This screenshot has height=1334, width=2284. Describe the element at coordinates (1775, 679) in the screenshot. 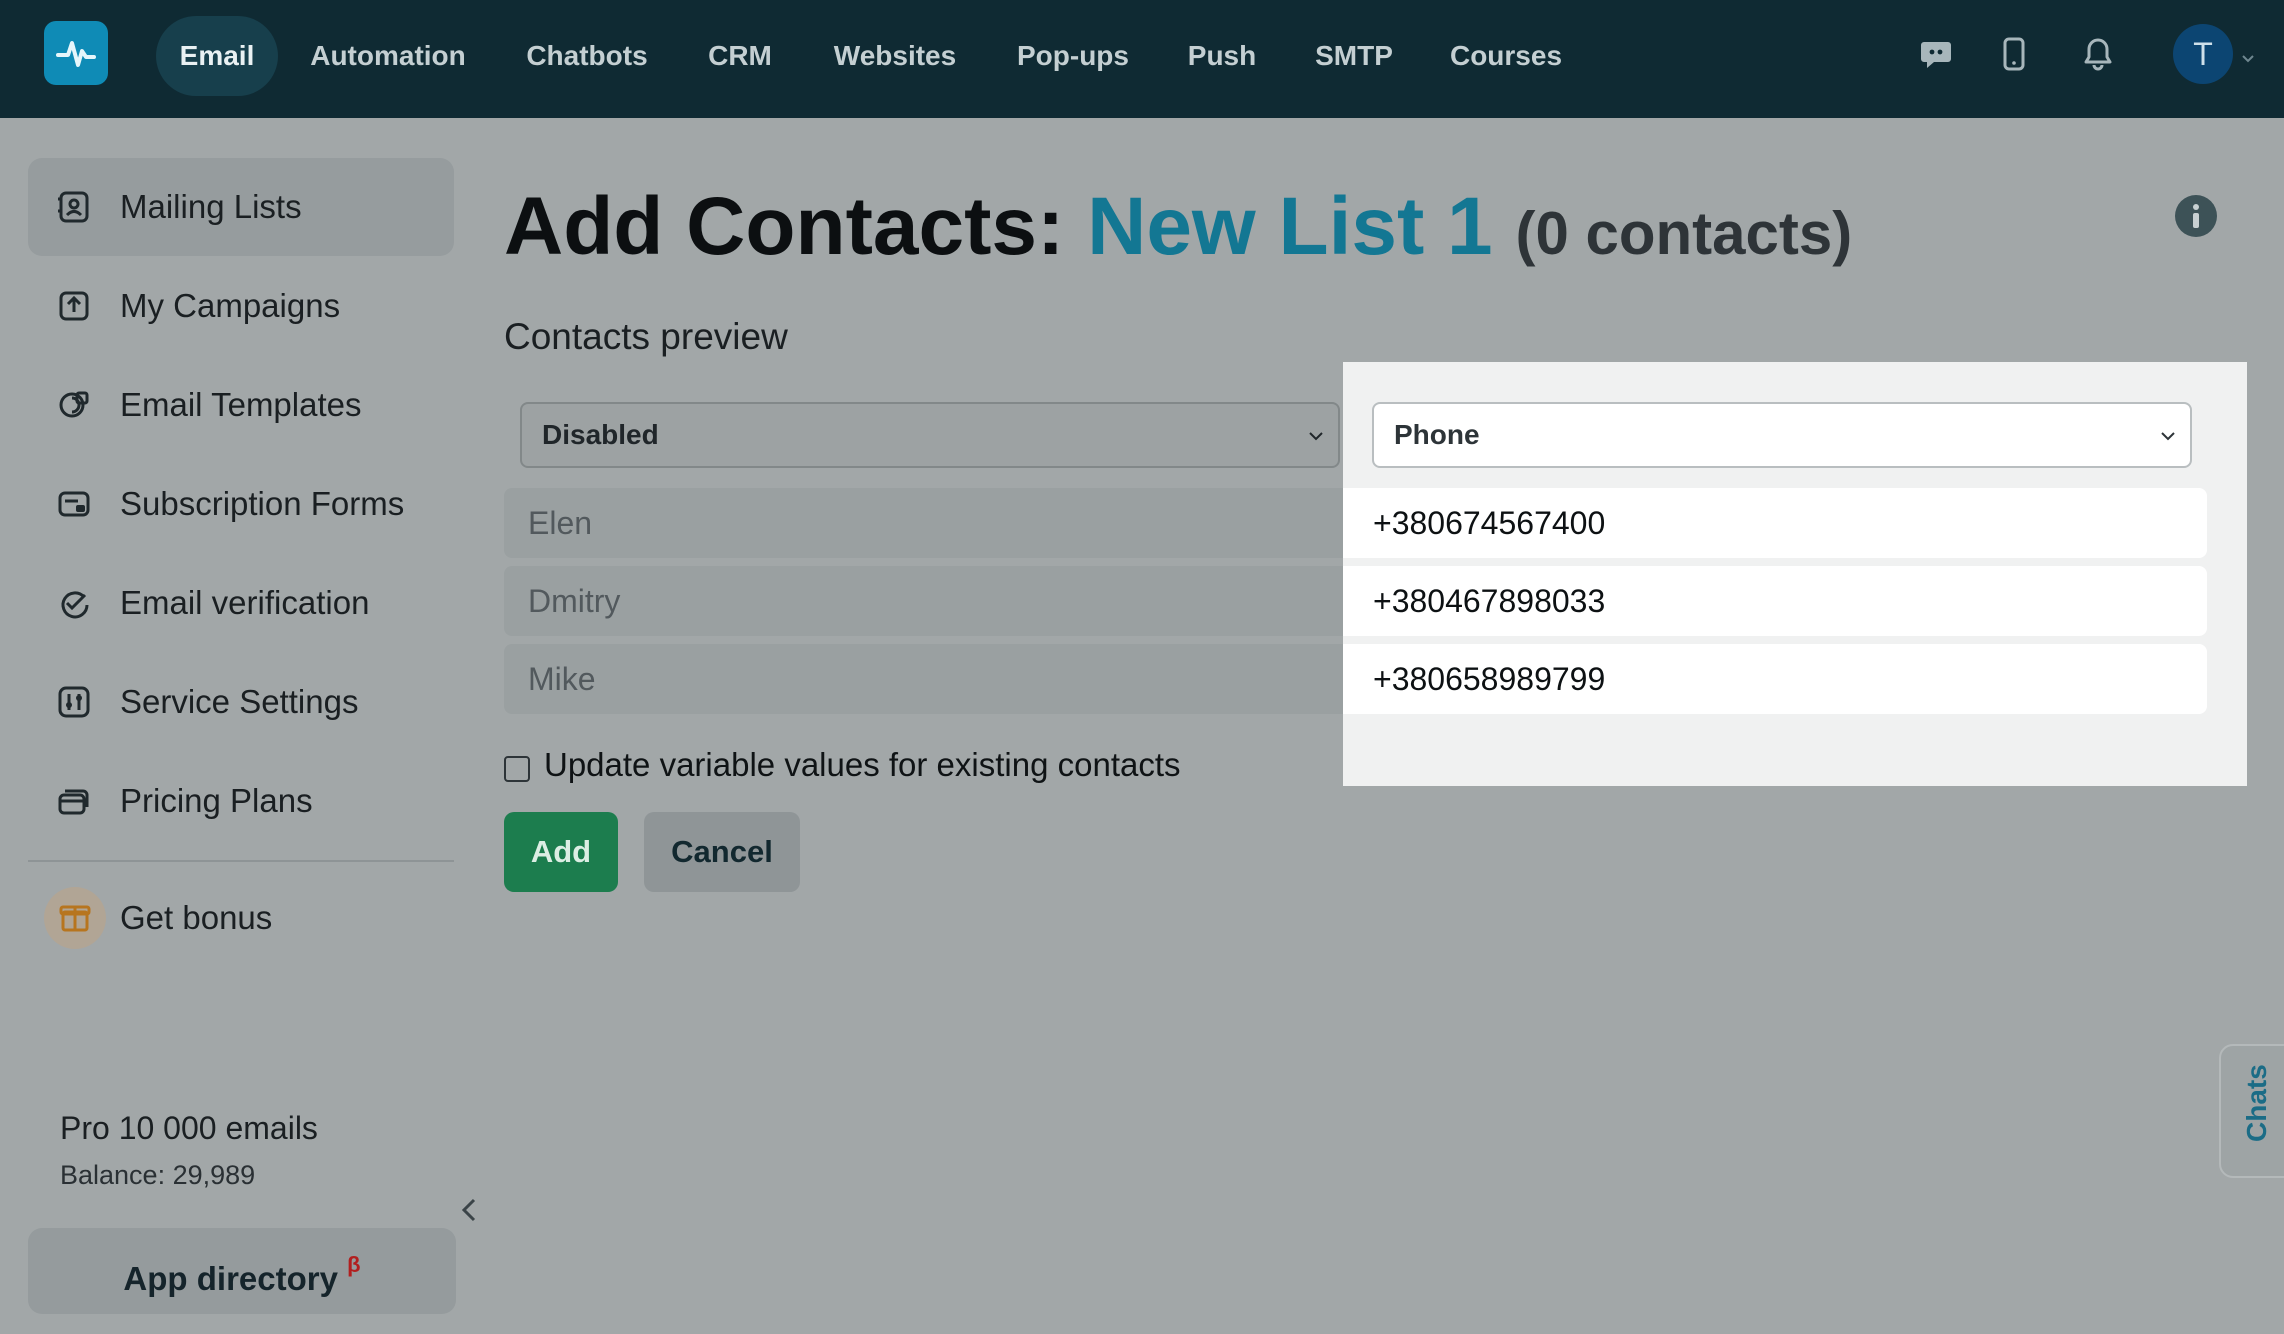

I see `table-cell: +380658989799` at that location.